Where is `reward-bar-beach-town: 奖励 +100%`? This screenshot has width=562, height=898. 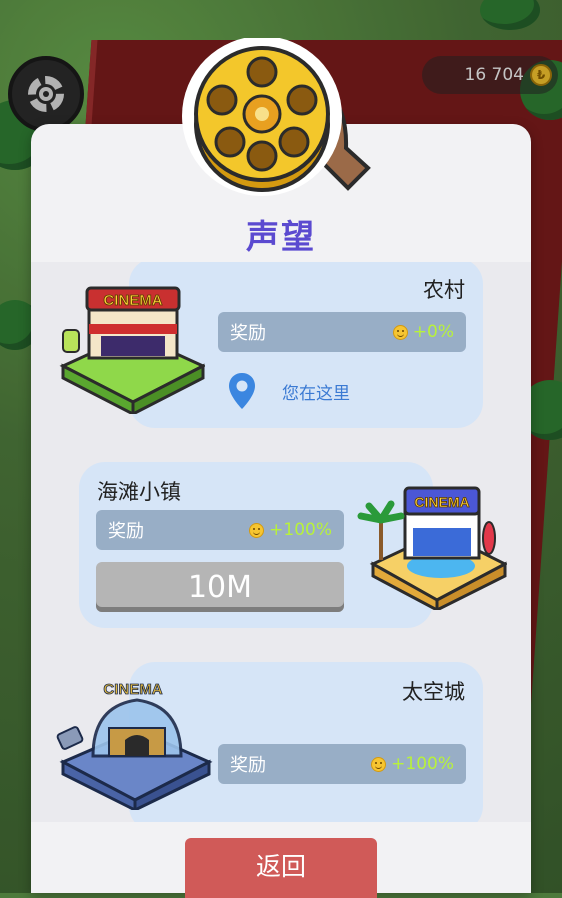
reward-bar-beach-town: 奖励 +100% is located at coordinates (220, 530).